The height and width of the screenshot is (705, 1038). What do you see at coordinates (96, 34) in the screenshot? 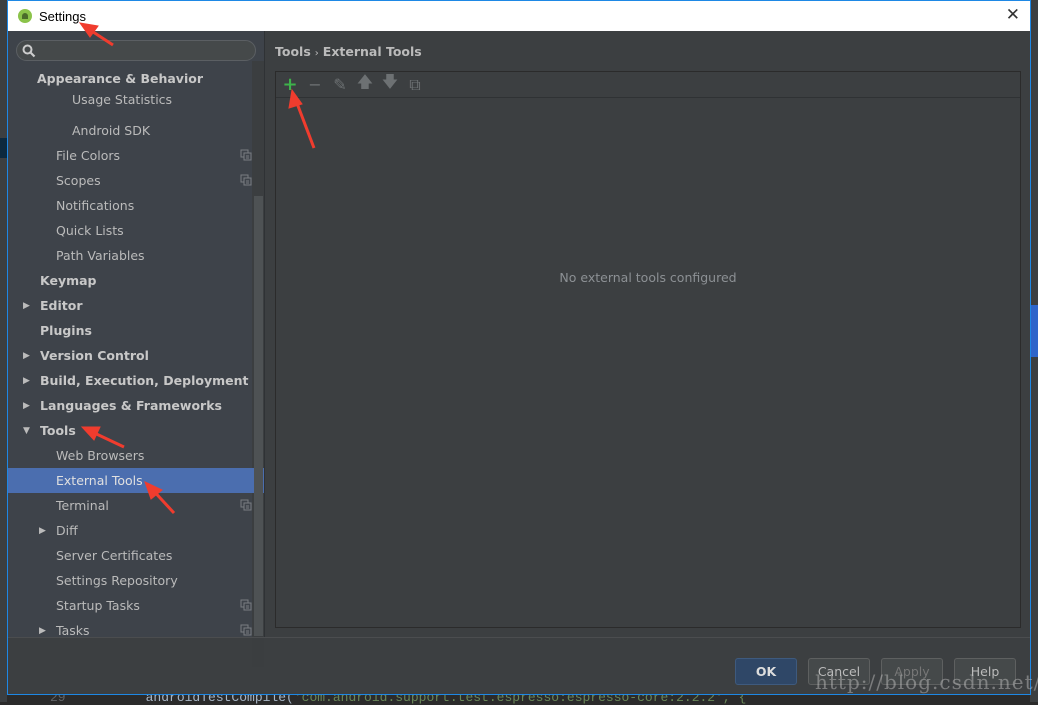
I see `annotation-arrow-title` at bounding box center [96, 34].